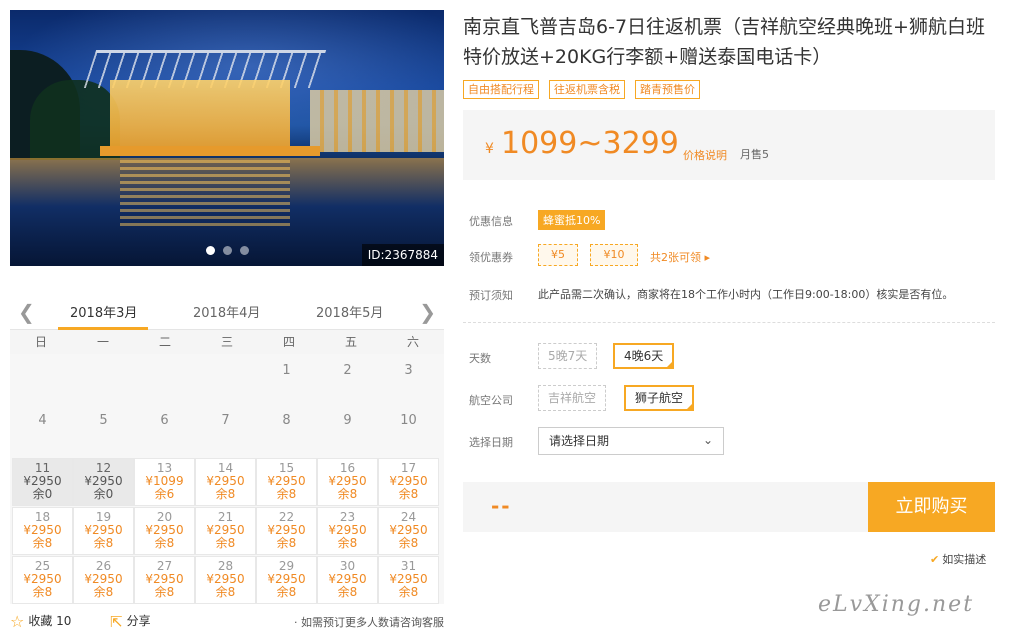  I want to click on calendar-price-cell: 23 ¥2950 余8, so click(347, 531).